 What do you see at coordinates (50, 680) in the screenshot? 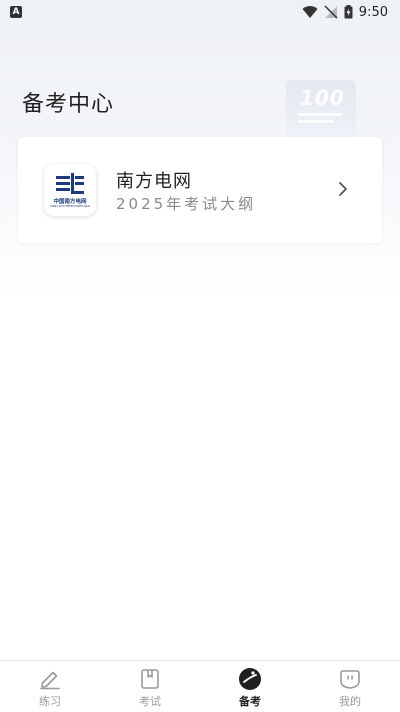
I see `pencil-icon` at bounding box center [50, 680].